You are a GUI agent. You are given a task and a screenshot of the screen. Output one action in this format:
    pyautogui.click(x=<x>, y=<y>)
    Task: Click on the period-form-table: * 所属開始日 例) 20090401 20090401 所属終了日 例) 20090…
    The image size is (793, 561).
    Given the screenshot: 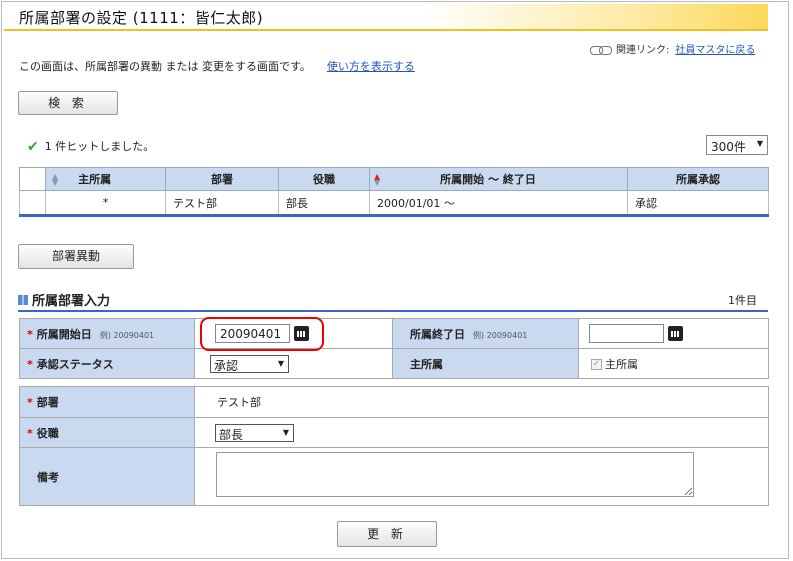 What is the action you would take?
    pyautogui.click(x=394, y=348)
    